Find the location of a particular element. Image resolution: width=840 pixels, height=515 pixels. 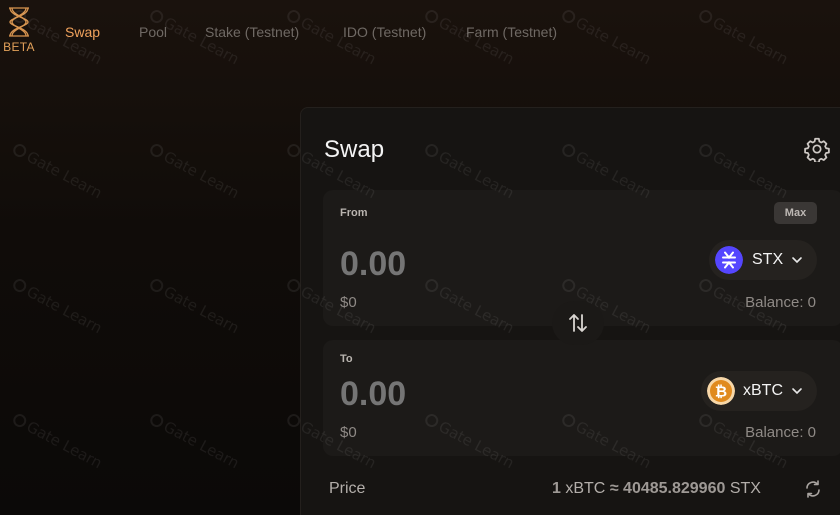

to-usd-value: $0 is located at coordinates (348, 432).